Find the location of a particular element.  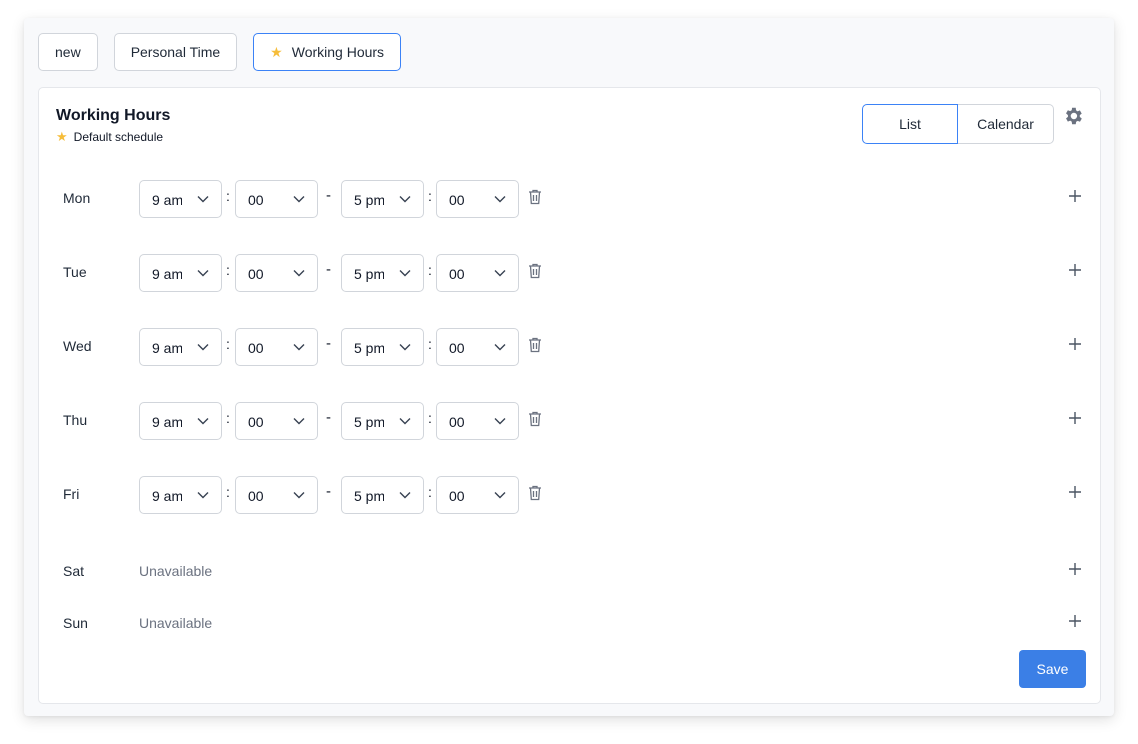

schedule-tabs: new Personal Time ★ Working Hours is located at coordinates (220, 52).